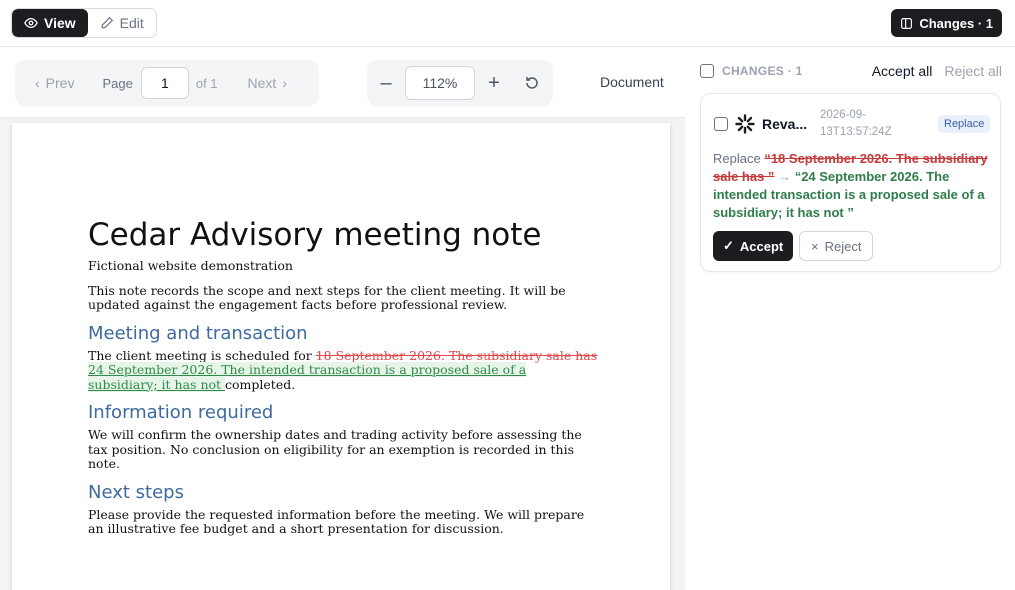 This screenshot has width=1015, height=590. Describe the element at coordinates (315, 235) in the screenshot. I see `doc-title: Cedar Advisory meeting note` at that location.